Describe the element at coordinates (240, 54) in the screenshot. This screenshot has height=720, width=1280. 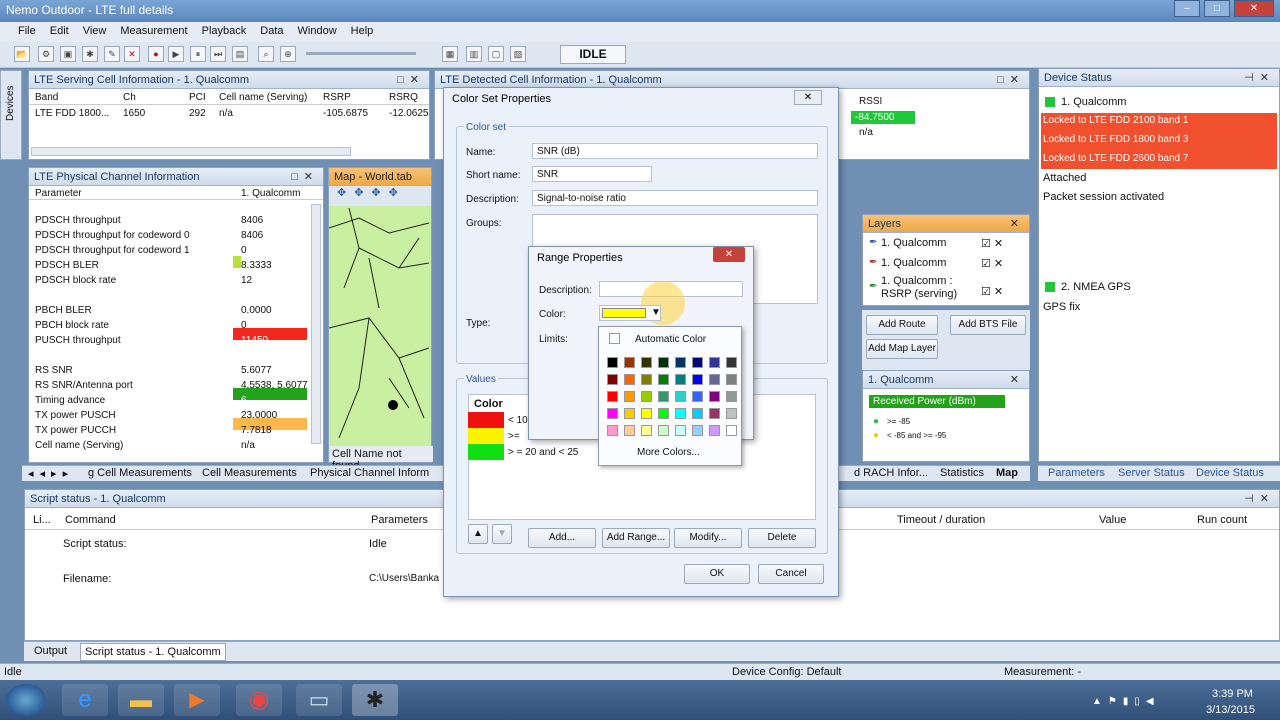
I see `export-icon: ▤` at that location.